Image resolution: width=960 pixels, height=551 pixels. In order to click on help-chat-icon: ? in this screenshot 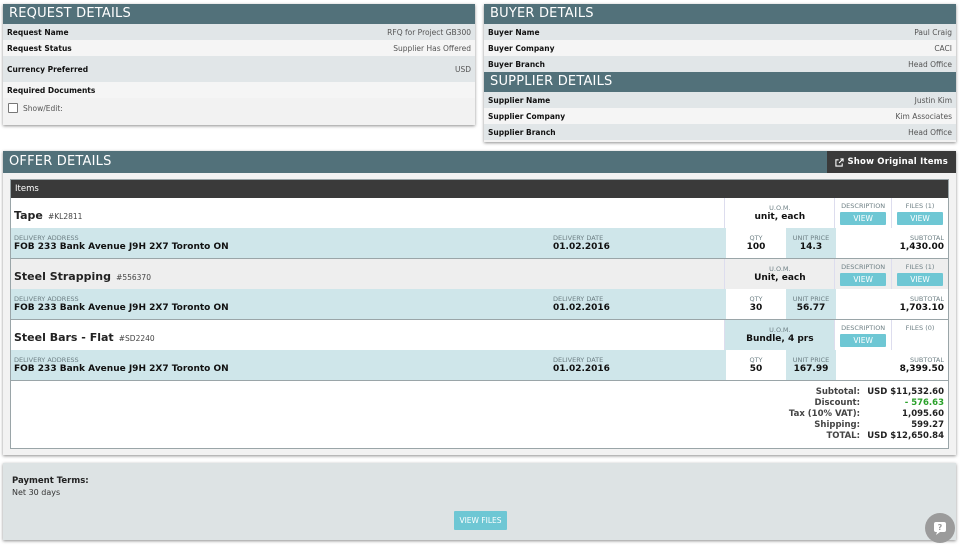, I will do `click(940, 528)`.